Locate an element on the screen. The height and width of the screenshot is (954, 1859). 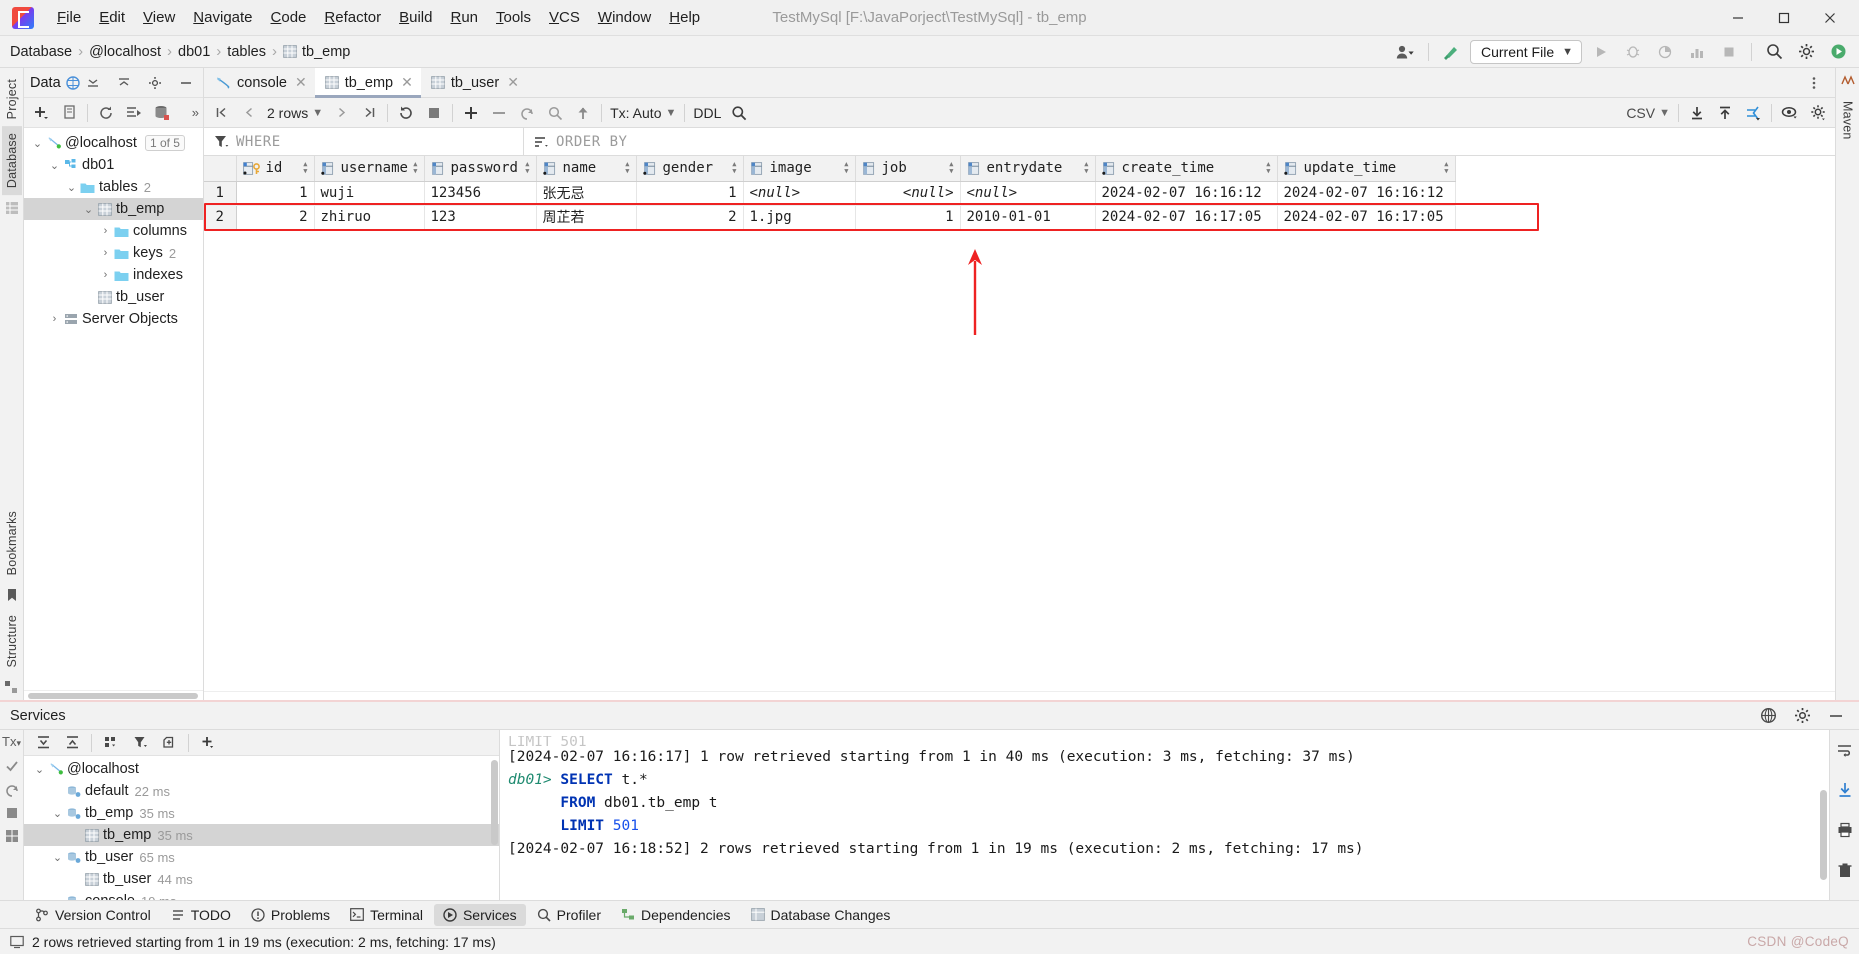
debug-button is located at coordinates (1633, 52).